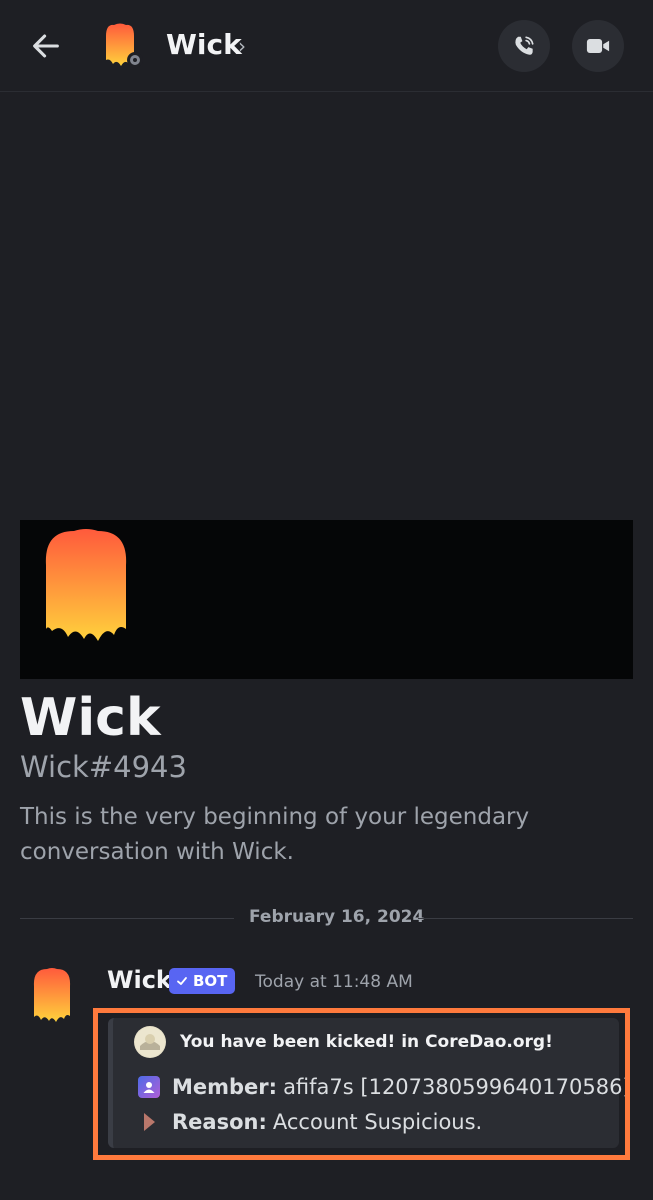  I want to click on video-camera-icon, so click(598, 46).